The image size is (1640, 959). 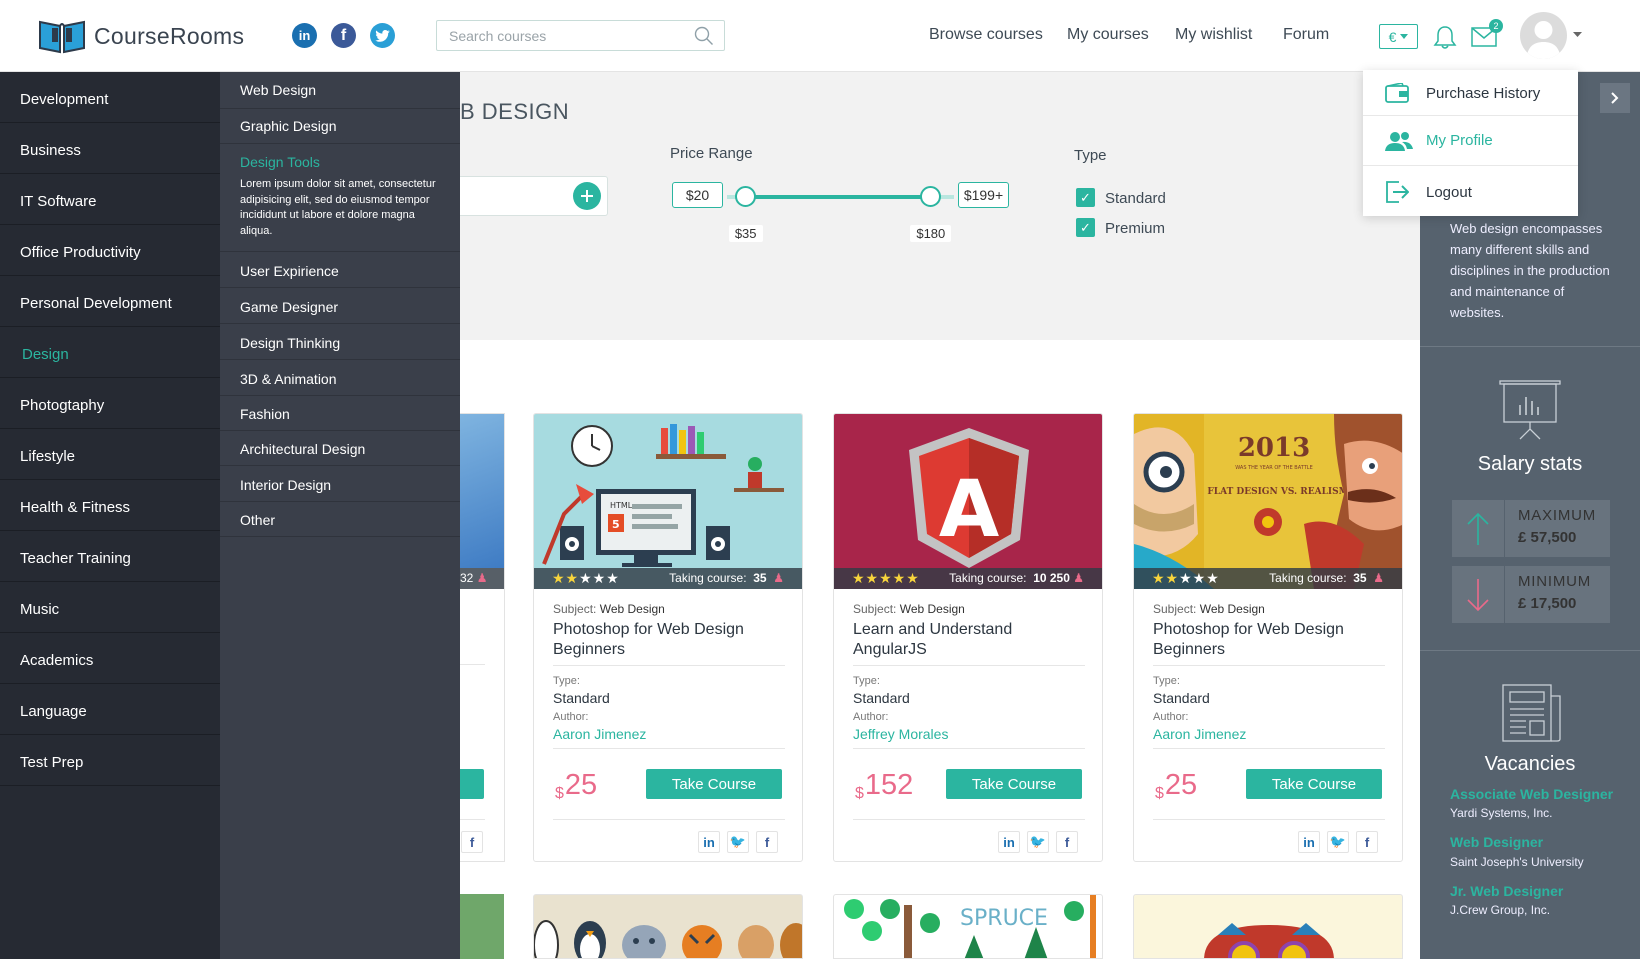 I want to click on subcategory-item-active: Design Tools, so click(x=340, y=159).